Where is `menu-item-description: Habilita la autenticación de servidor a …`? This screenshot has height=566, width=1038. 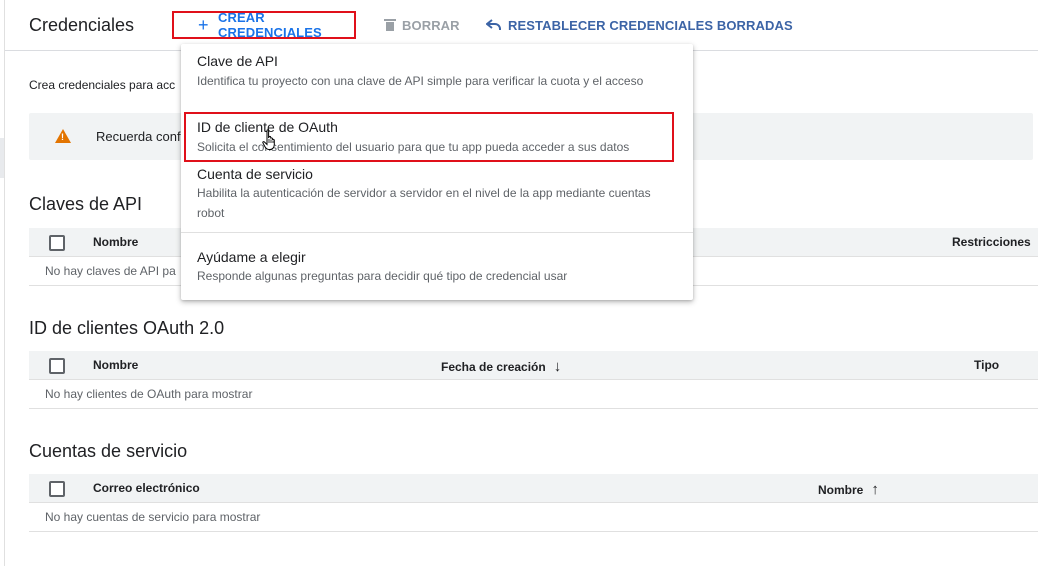 menu-item-description: Habilita la autenticación de servidor a … is located at coordinates (424, 203).